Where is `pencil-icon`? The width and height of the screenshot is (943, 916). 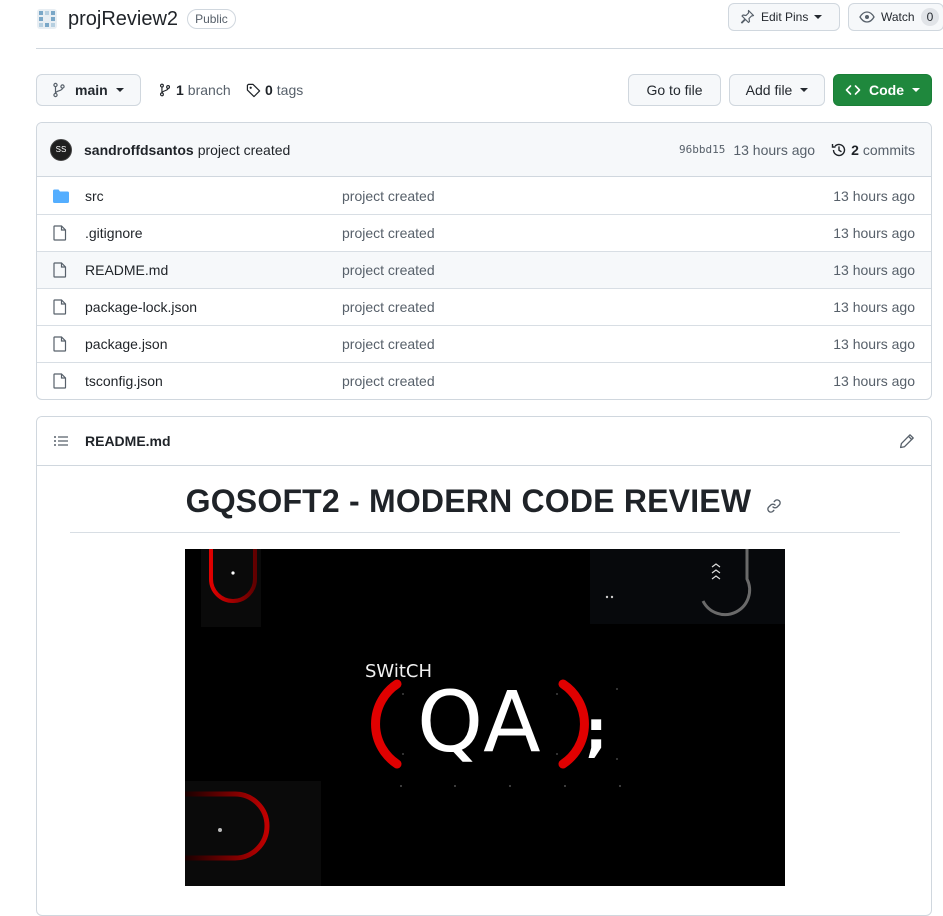 pencil-icon is located at coordinates (907, 441).